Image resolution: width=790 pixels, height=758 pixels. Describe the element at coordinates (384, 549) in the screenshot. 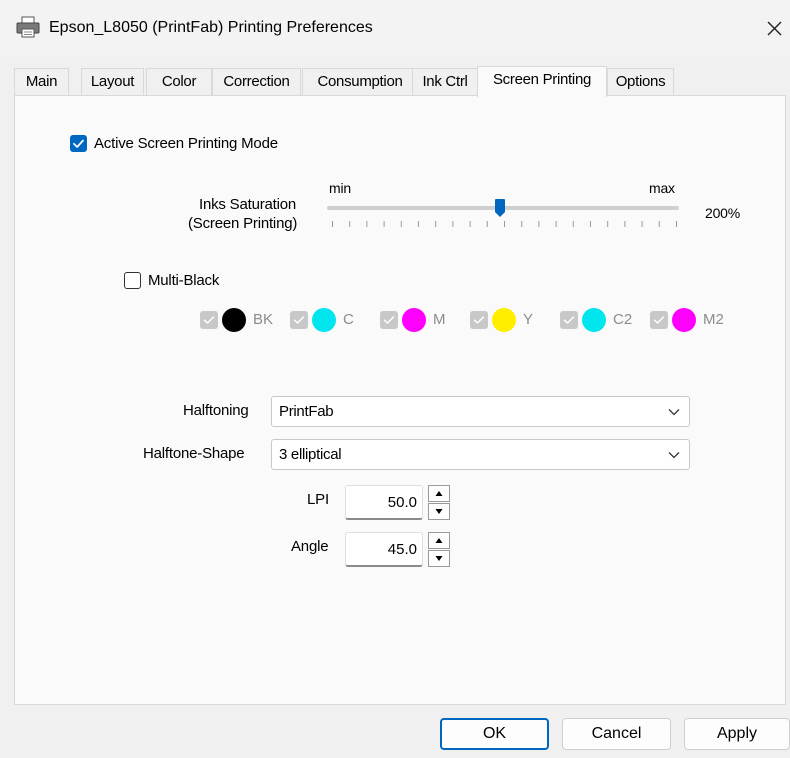

I see `angle-input: 45.0` at that location.